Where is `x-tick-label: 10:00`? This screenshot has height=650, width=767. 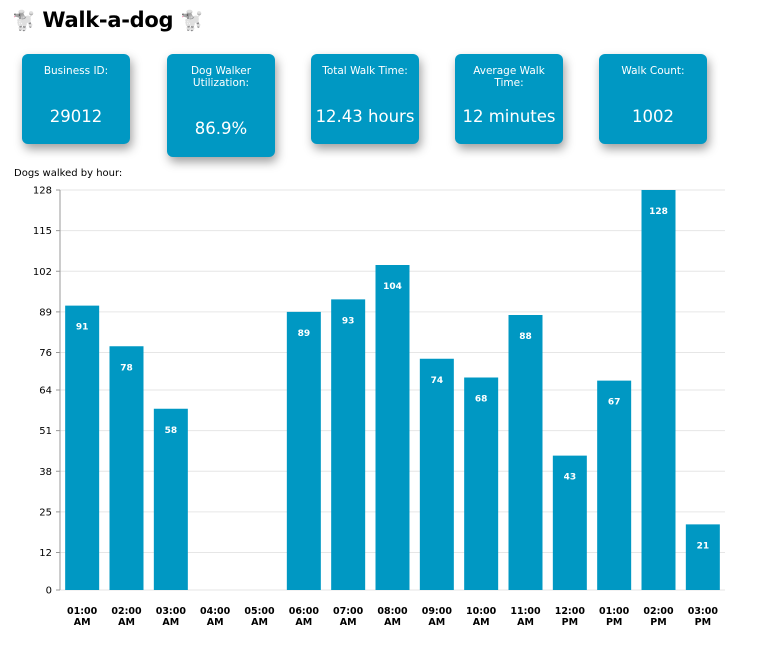 x-tick-label: 10:00 is located at coordinates (481, 611).